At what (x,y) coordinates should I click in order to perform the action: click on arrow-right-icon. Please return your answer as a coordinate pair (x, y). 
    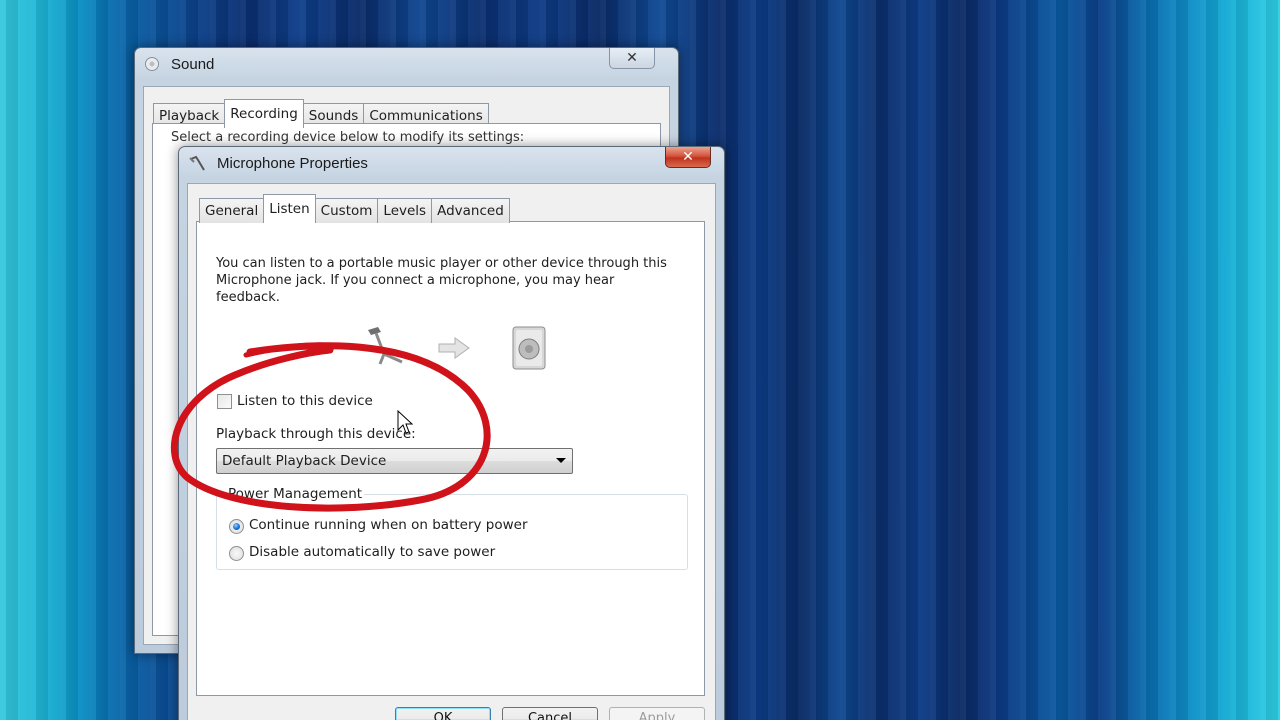
    Looking at the image, I should click on (454, 350).